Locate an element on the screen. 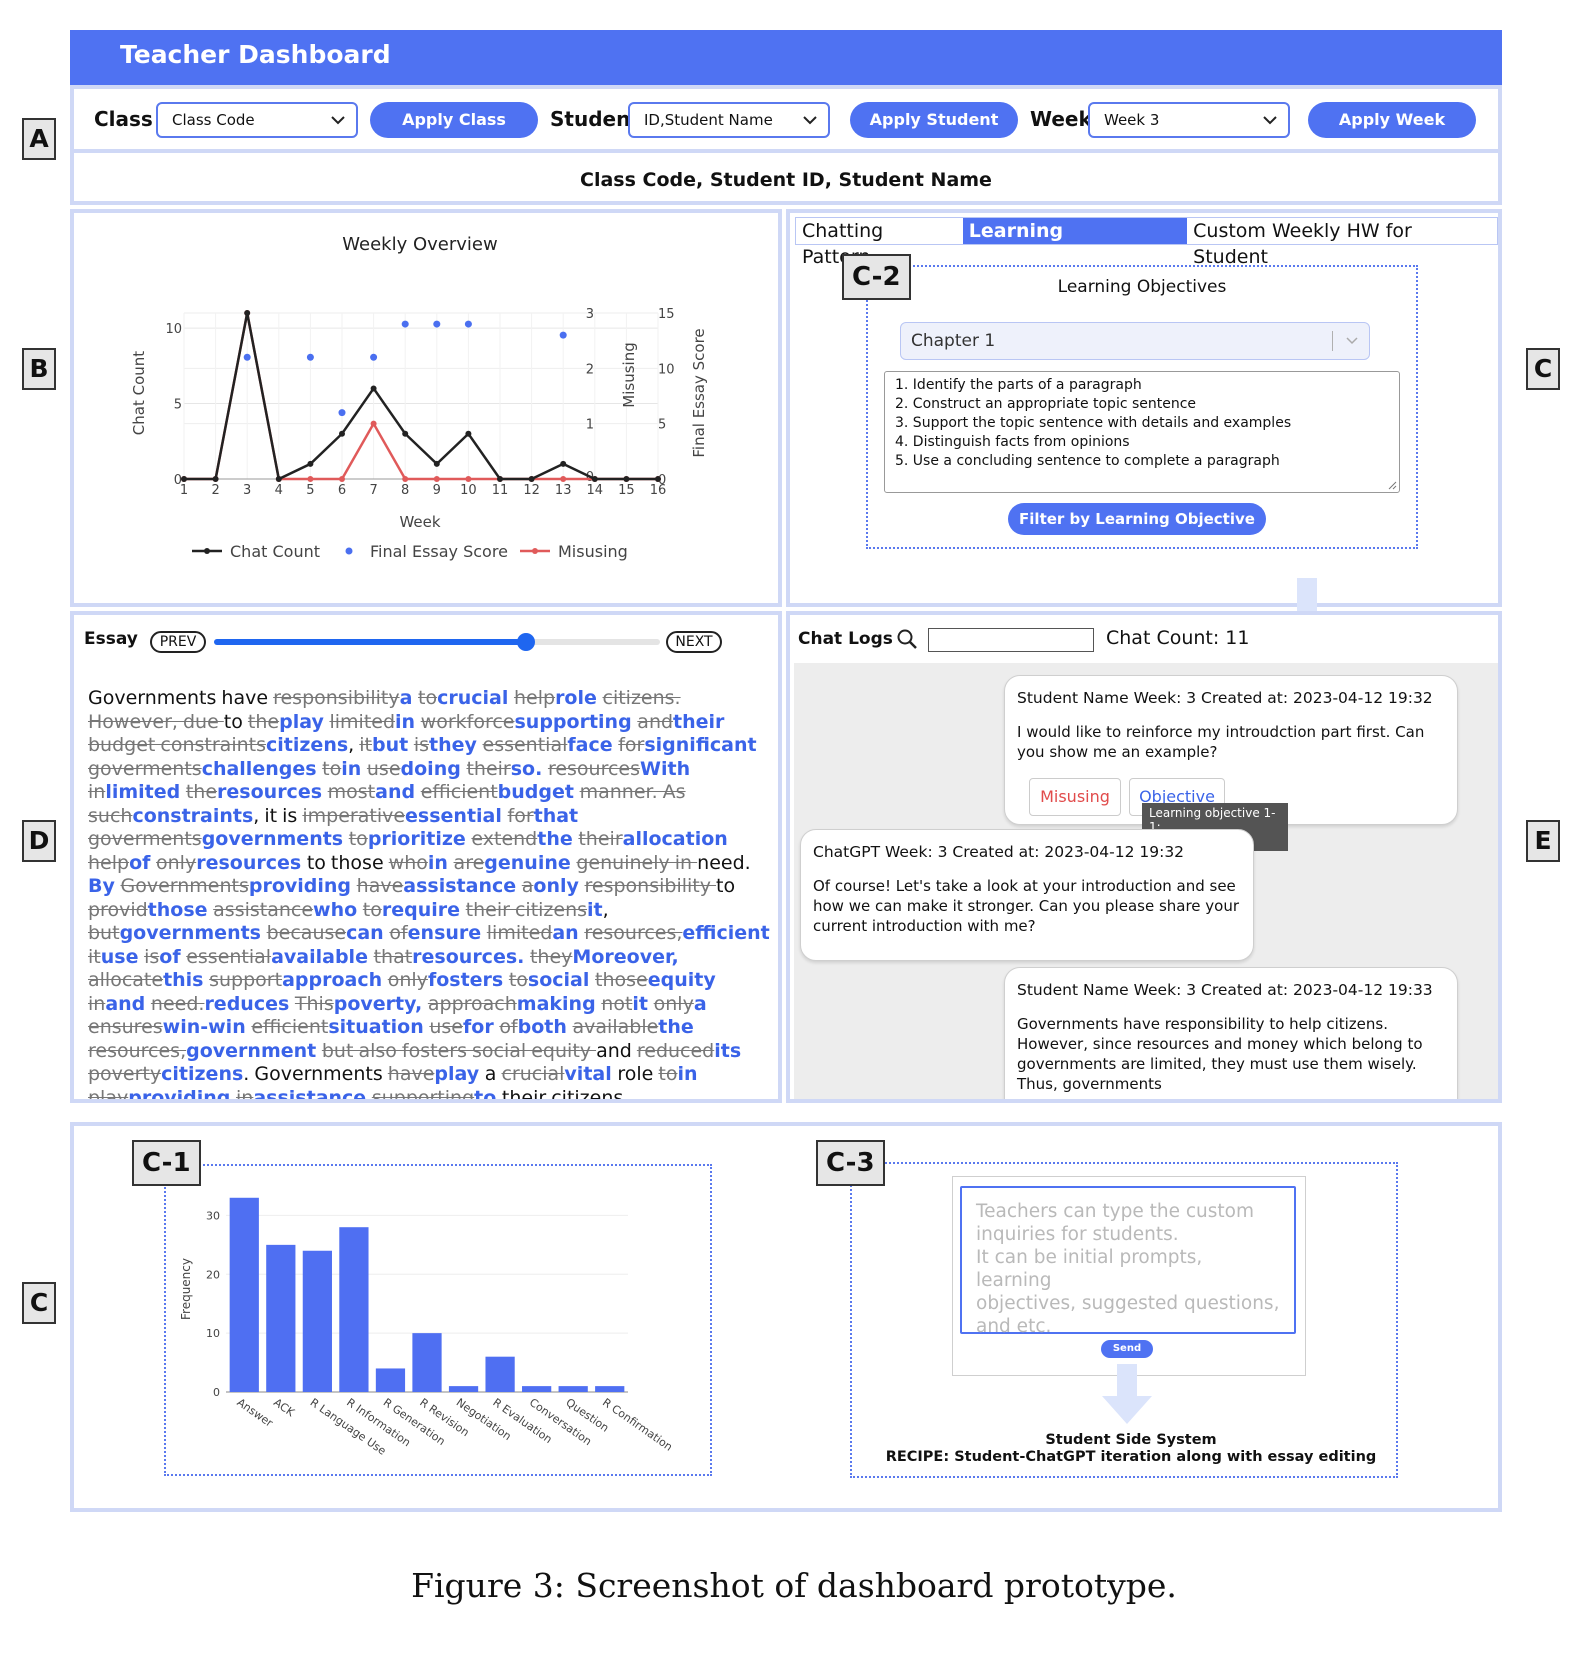 The width and height of the screenshot is (1588, 1658). deleted-text: limited is located at coordinates (362, 721).